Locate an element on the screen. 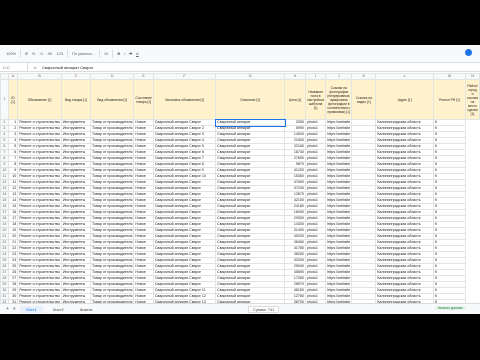 The height and width of the screenshot is (360, 480). header-cell: Заголовок объявления [1] is located at coordinates (184, 99).